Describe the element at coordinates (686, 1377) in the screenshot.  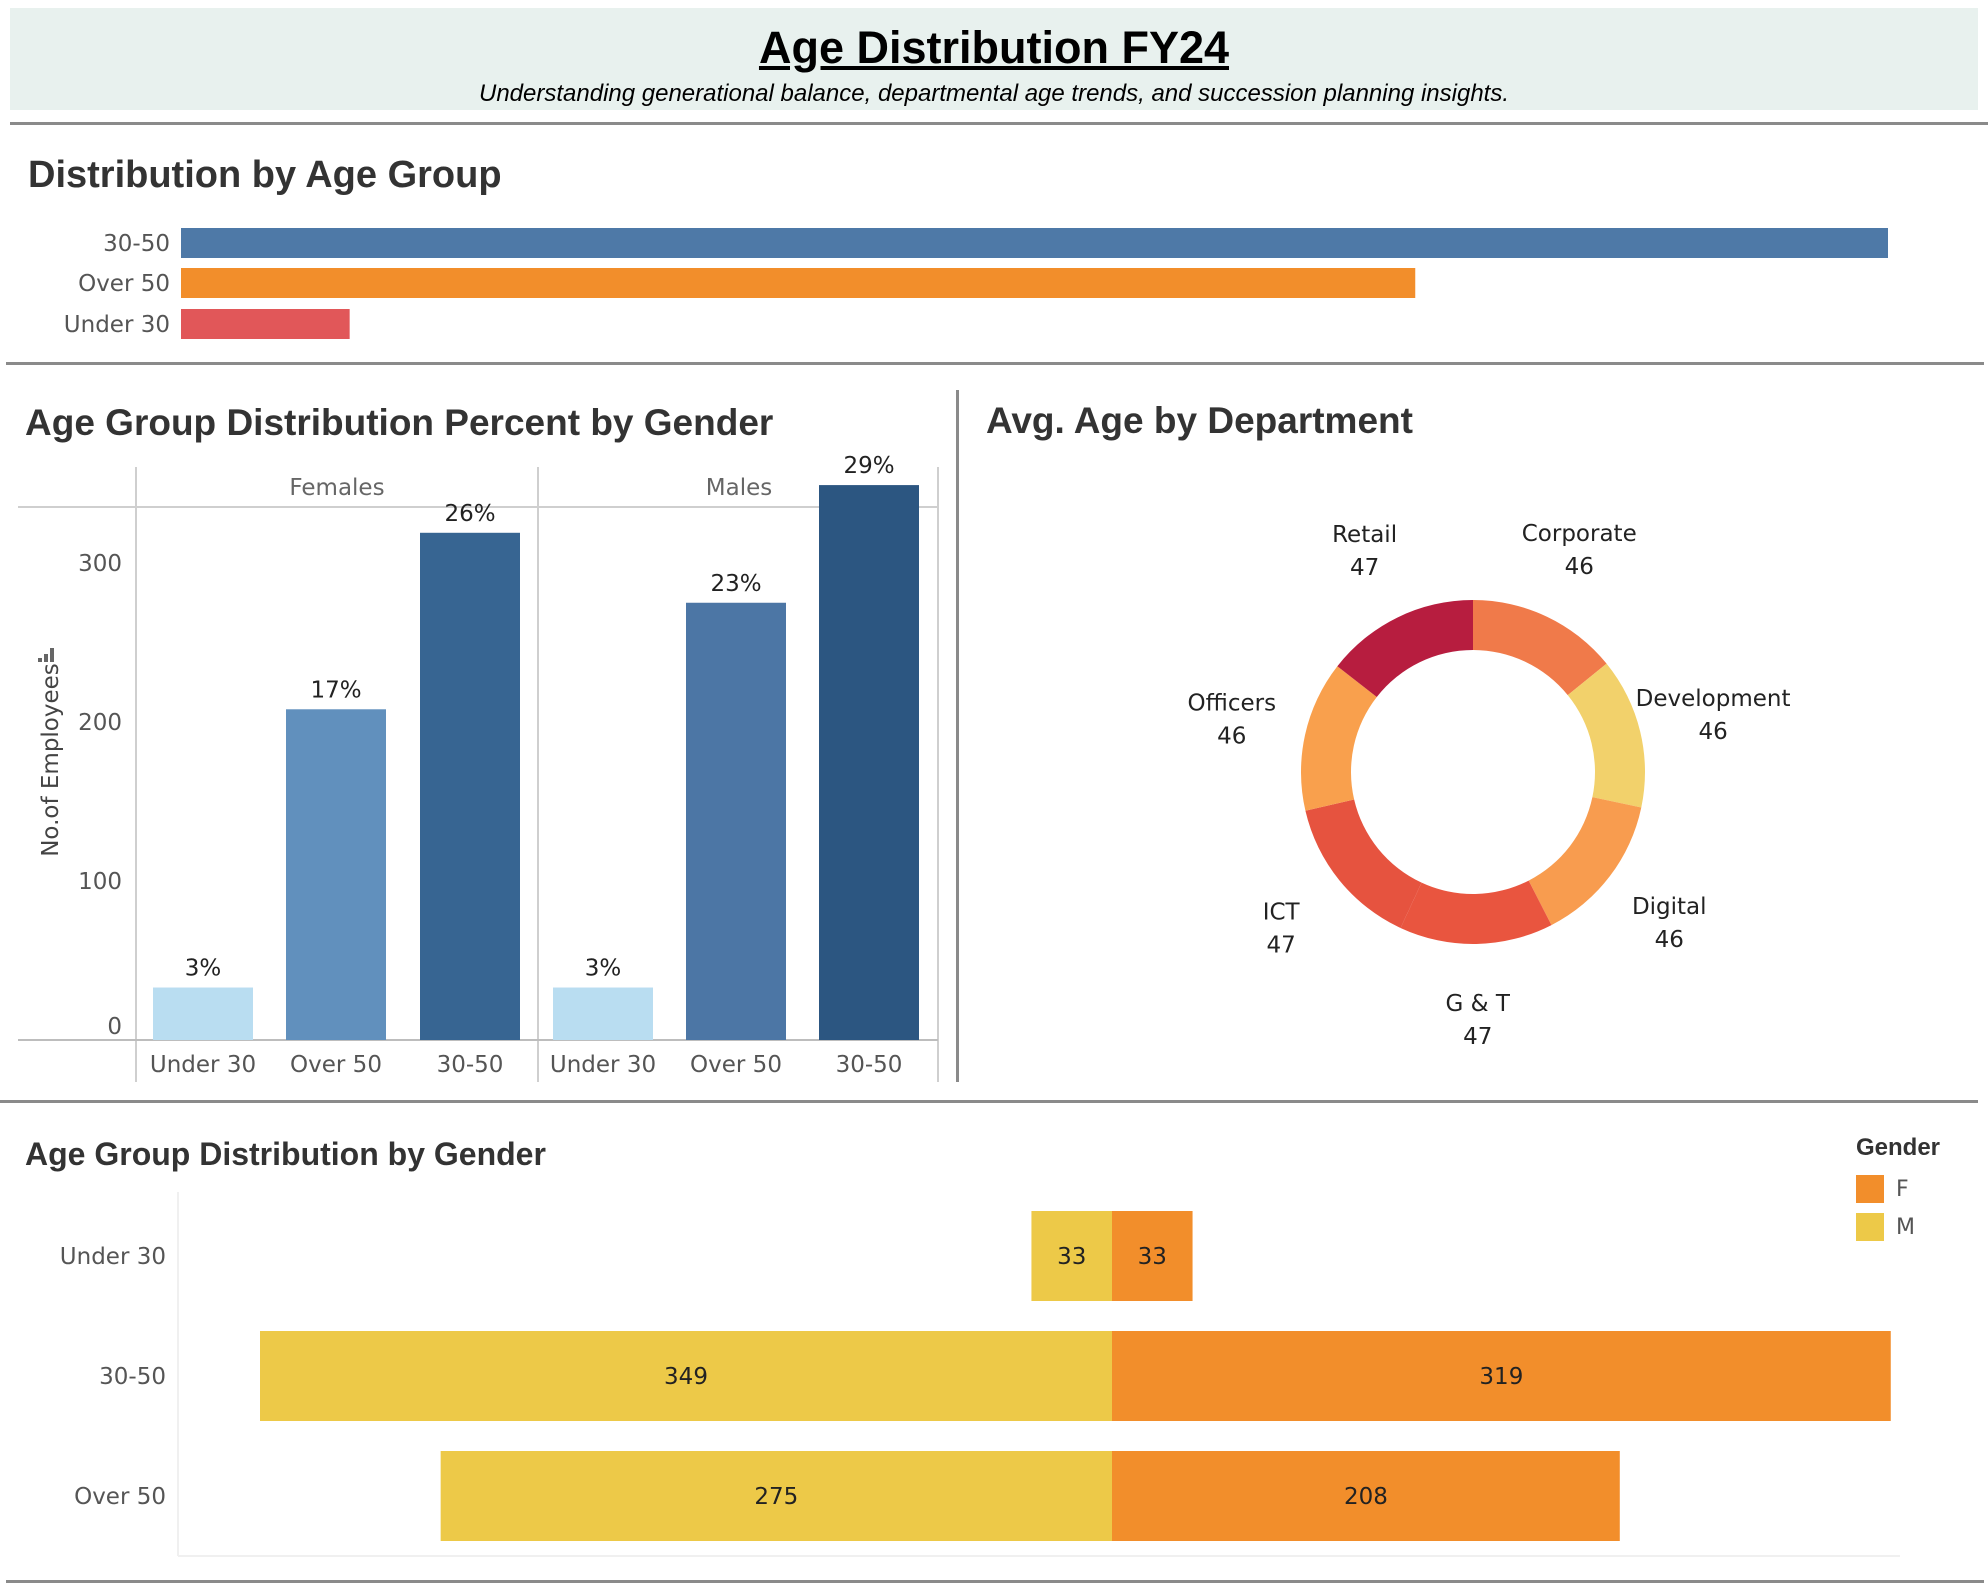
I see `male-value-label: 349` at that location.